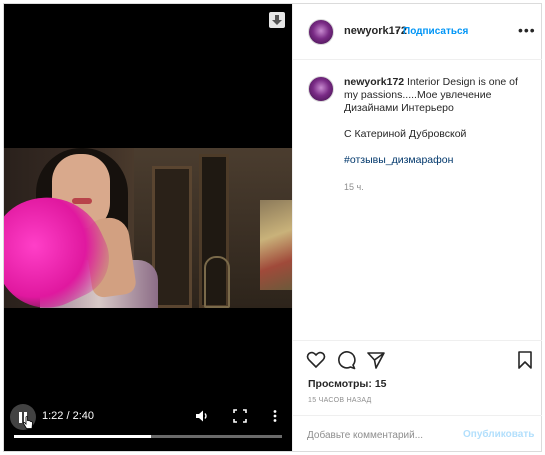 The width and height of the screenshot is (545, 455). I want to click on share-icon, so click(376, 360).